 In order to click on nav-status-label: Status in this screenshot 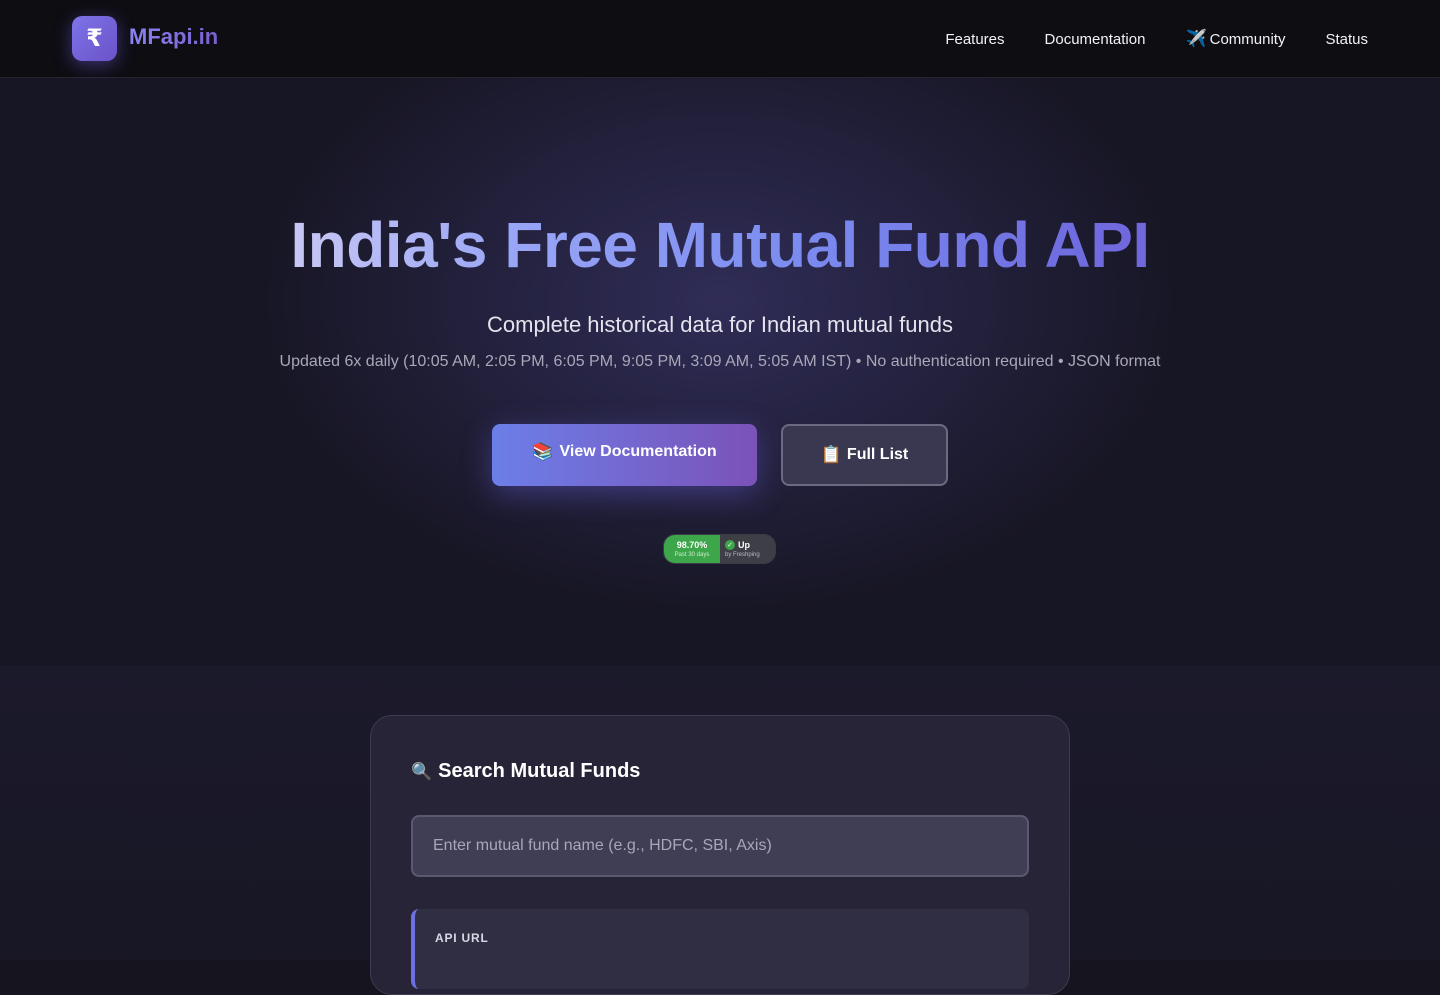, I will do `click(1346, 39)`.